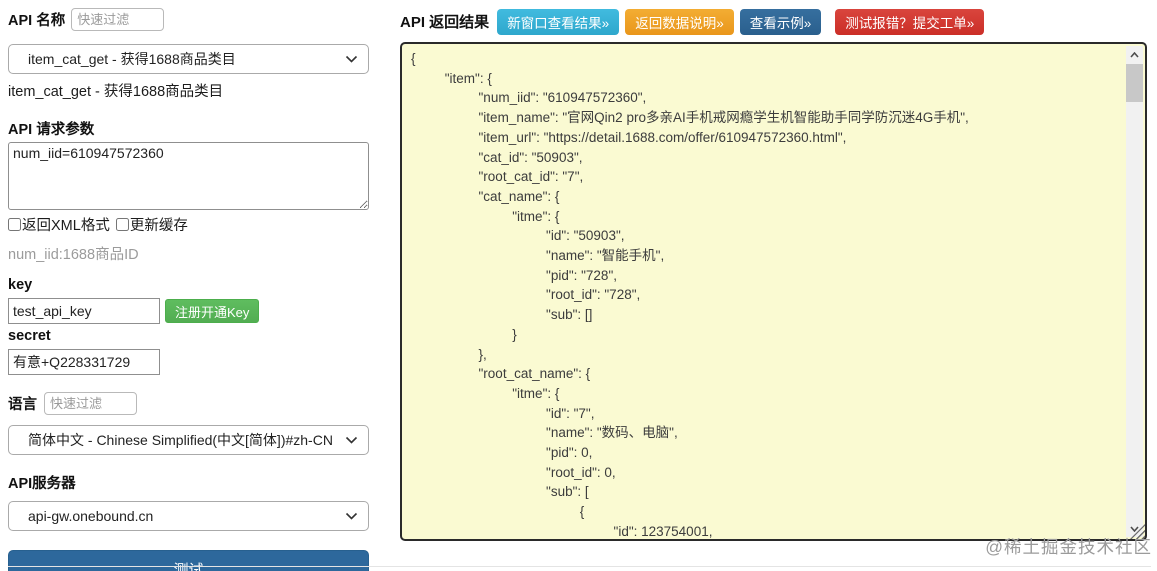  What do you see at coordinates (22, 405) in the screenshot?
I see `lang-label: 语言` at bounding box center [22, 405].